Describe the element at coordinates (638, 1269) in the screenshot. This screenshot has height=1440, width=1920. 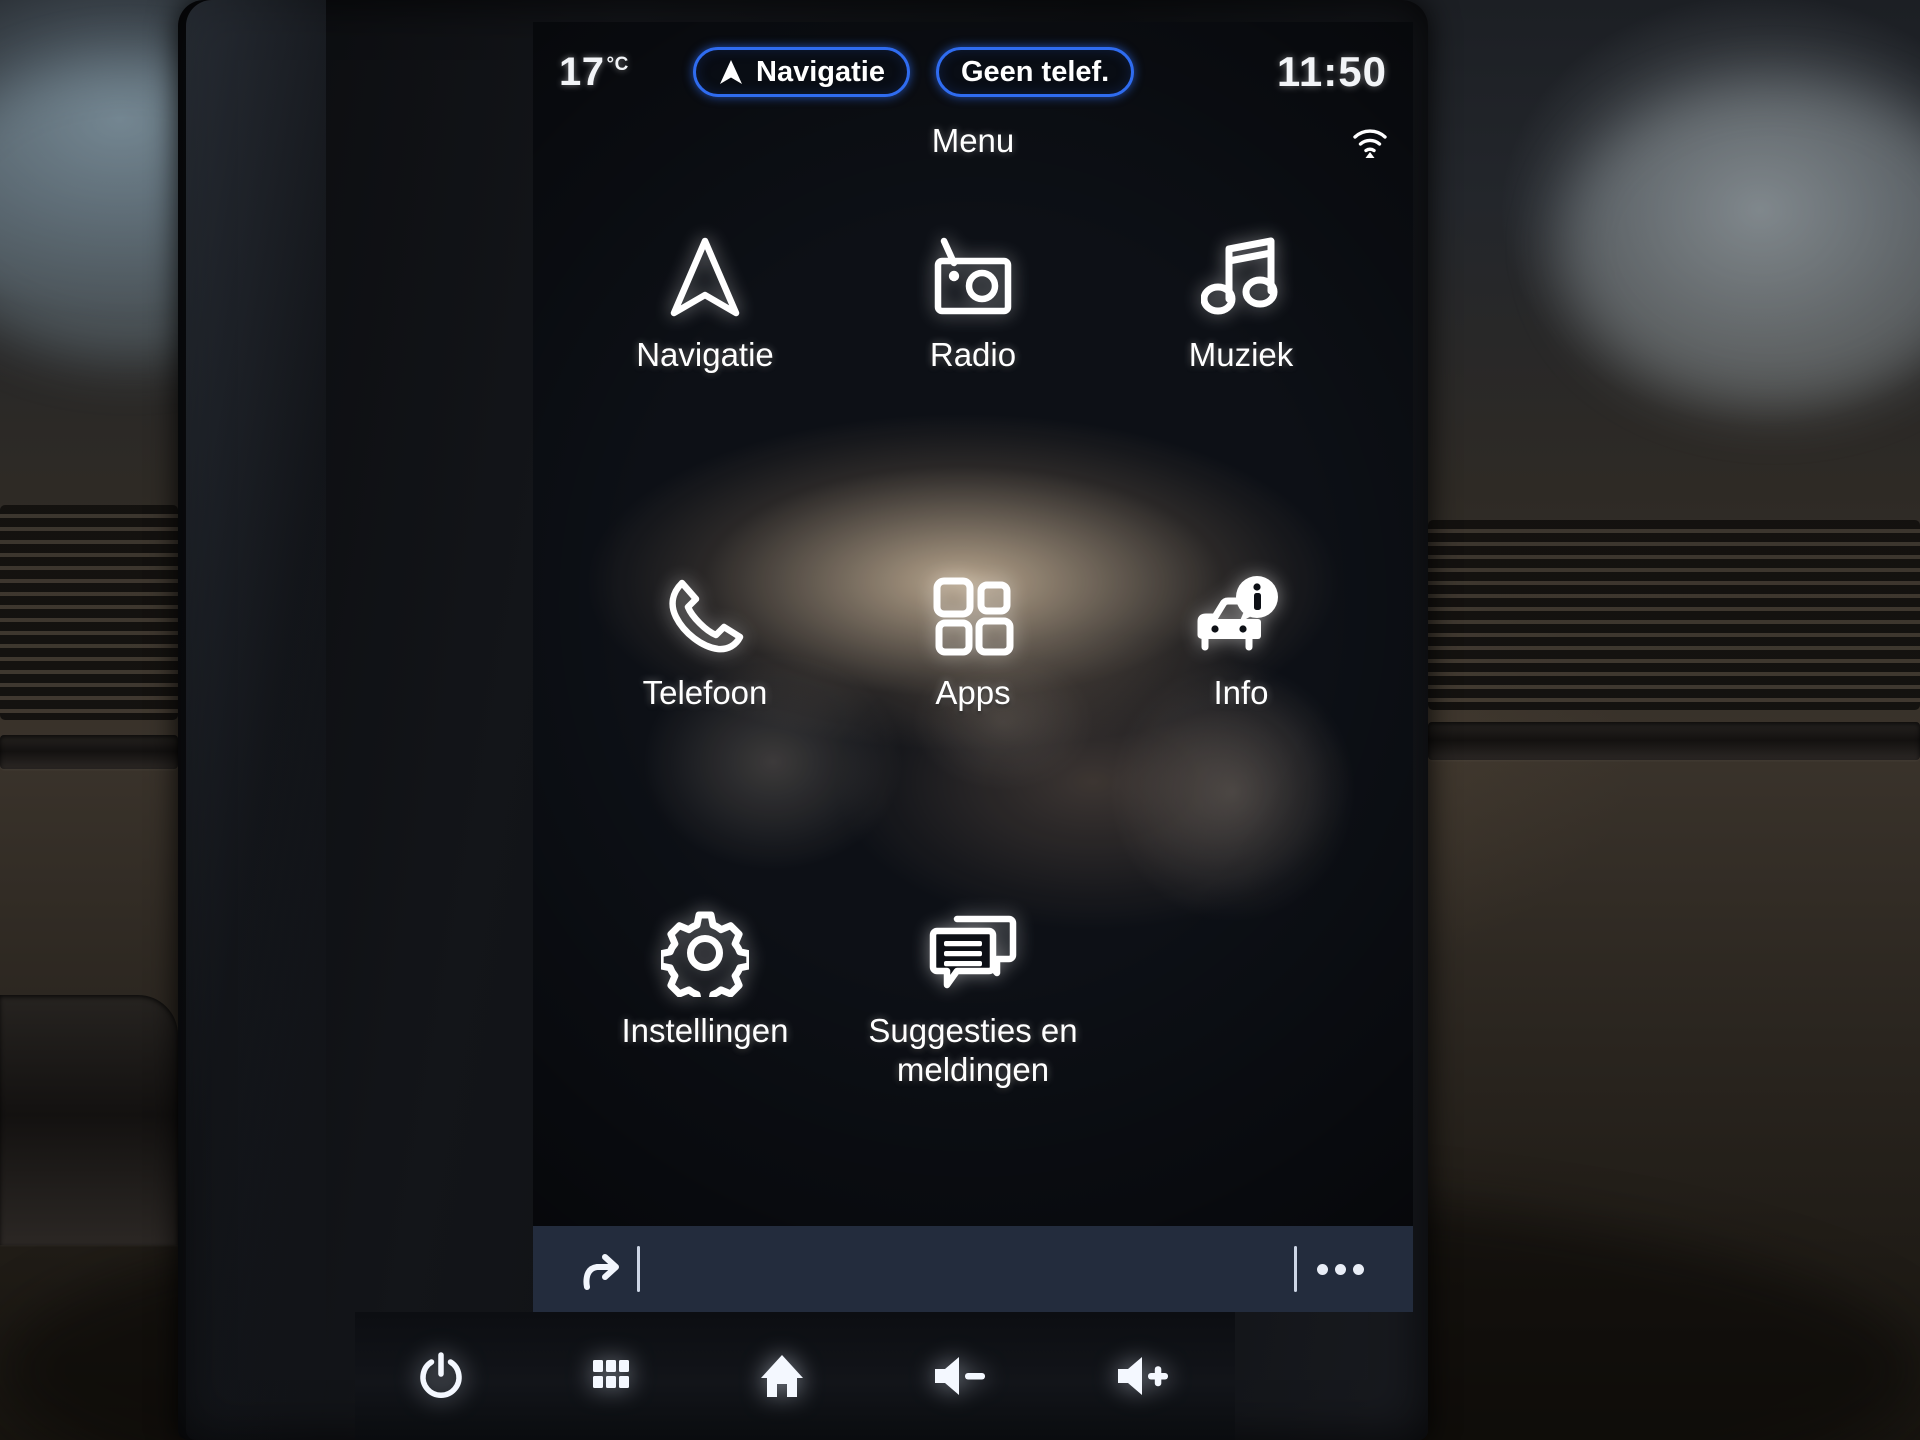
I see `soft-bar-separator-left` at that location.